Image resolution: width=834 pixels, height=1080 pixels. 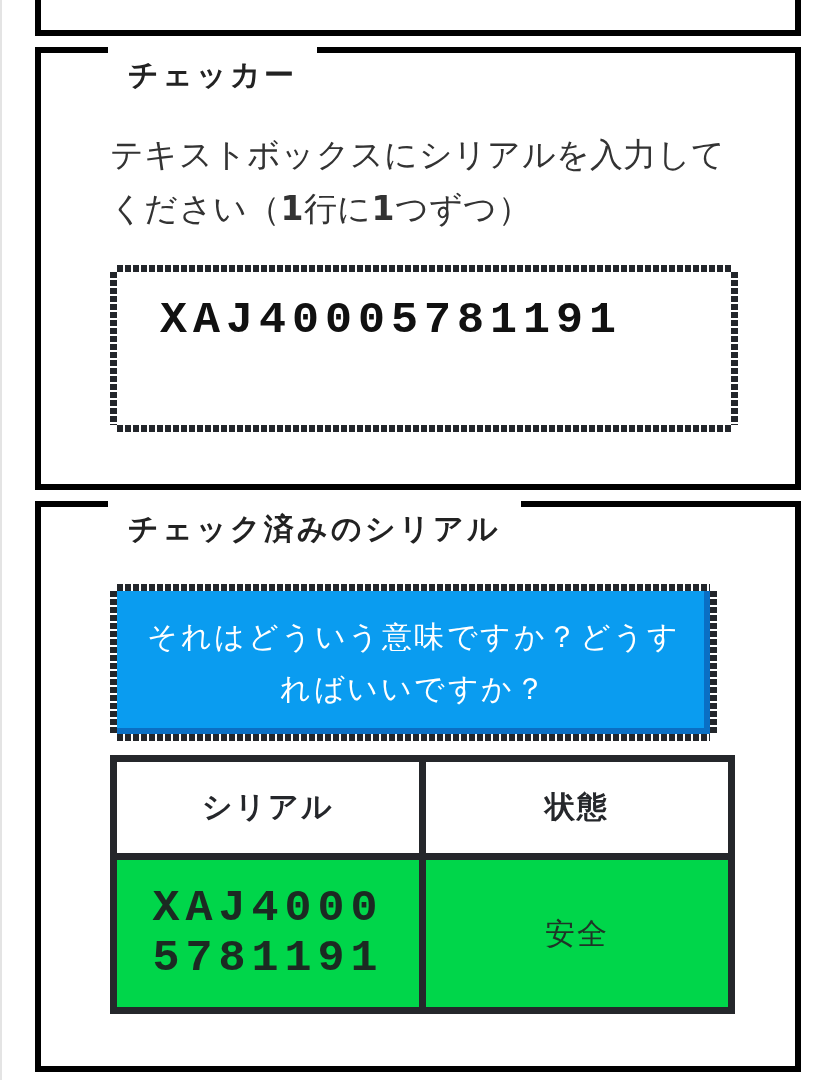 I want to click on column-header: 状態, so click(x=577, y=807).